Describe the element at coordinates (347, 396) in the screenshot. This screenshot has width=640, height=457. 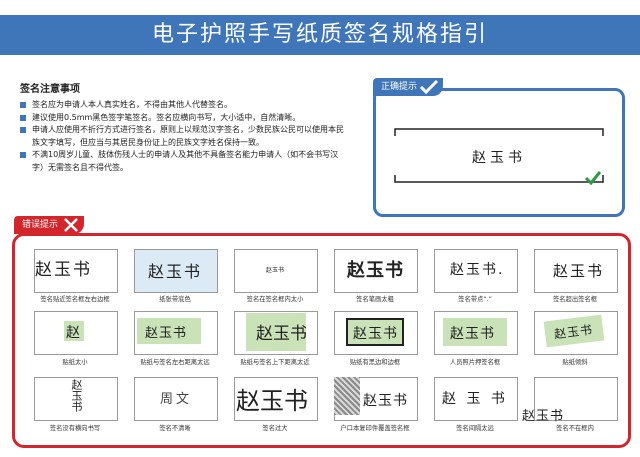
I see `household-register-copy` at that location.